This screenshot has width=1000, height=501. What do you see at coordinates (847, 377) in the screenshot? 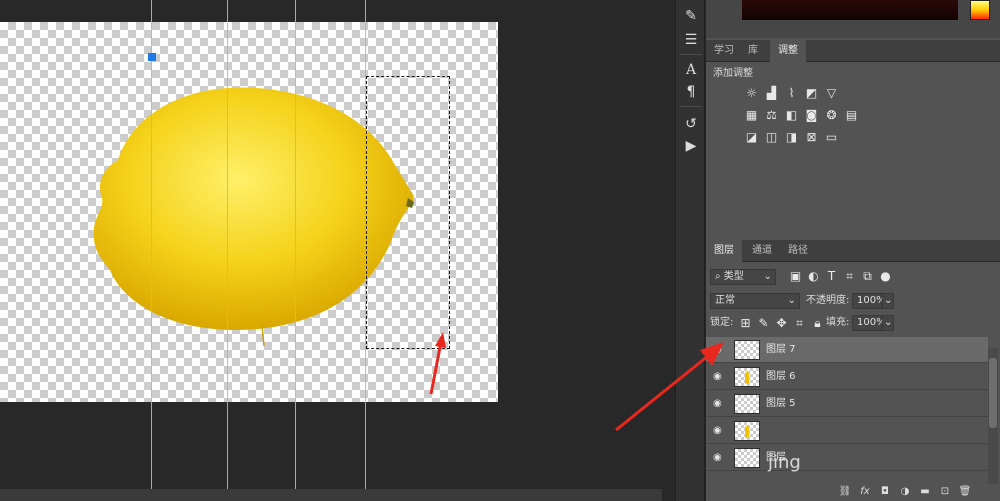
I see `layer-row: ◉ 图层 6` at bounding box center [847, 377].